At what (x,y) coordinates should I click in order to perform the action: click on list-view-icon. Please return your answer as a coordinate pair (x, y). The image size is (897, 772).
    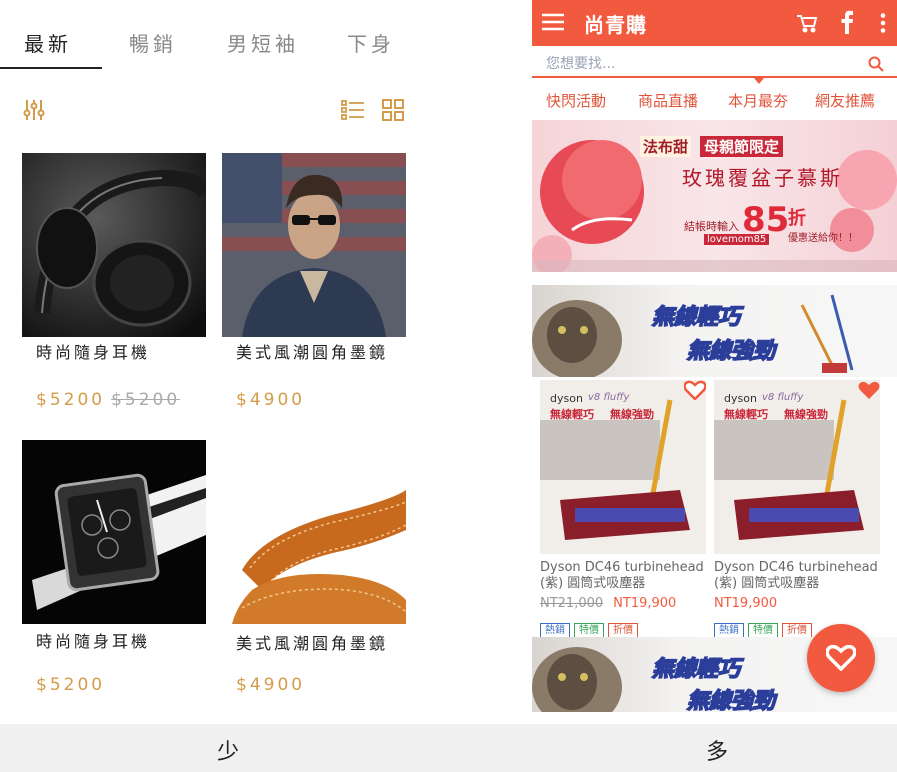
    Looking at the image, I should click on (353, 110).